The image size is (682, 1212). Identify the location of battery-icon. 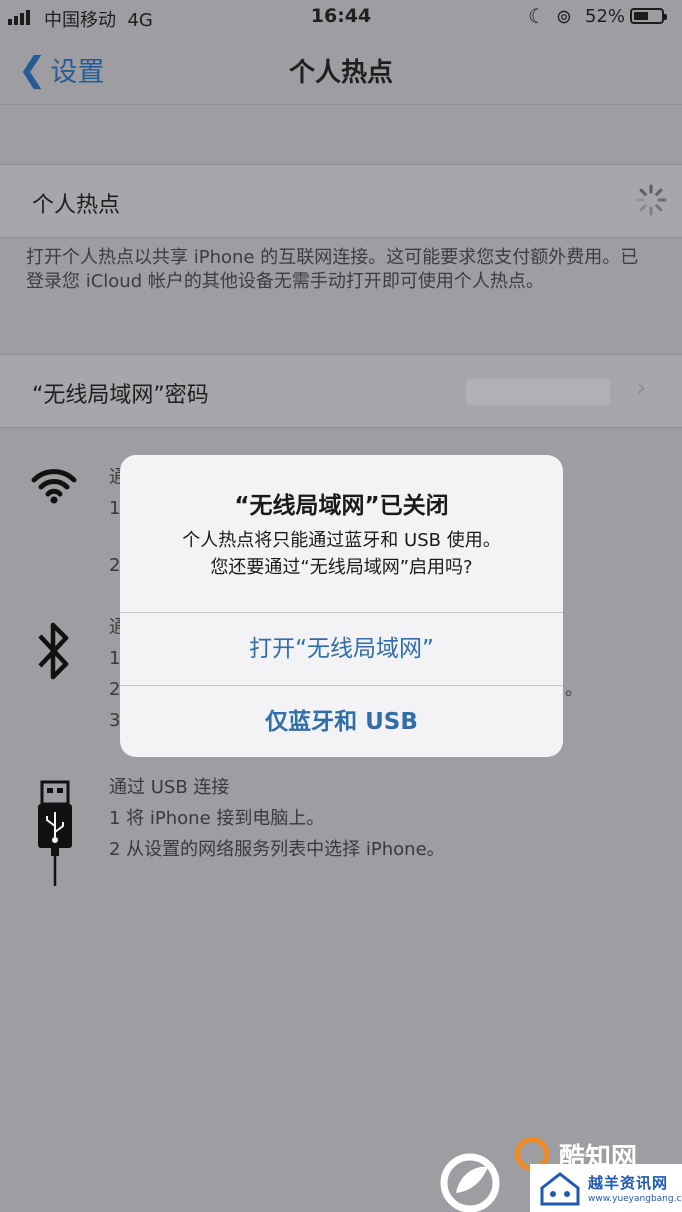
(648, 16).